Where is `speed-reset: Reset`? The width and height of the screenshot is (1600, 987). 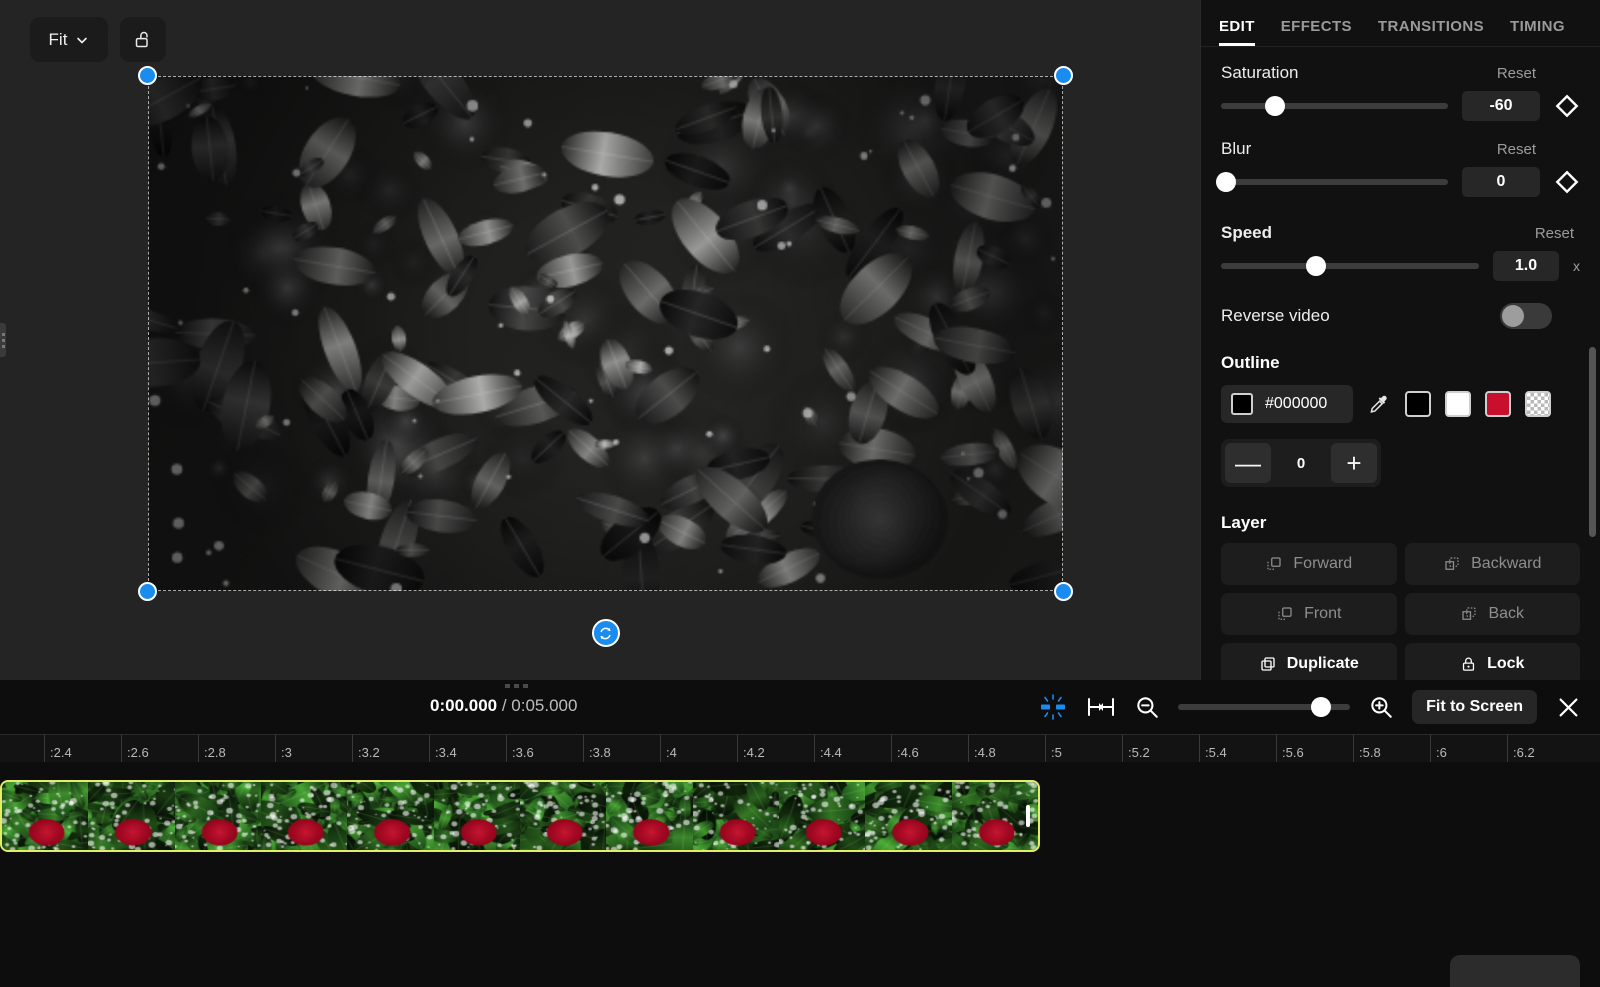
speed-reset: Reset is located at coordinates (1554, 233).